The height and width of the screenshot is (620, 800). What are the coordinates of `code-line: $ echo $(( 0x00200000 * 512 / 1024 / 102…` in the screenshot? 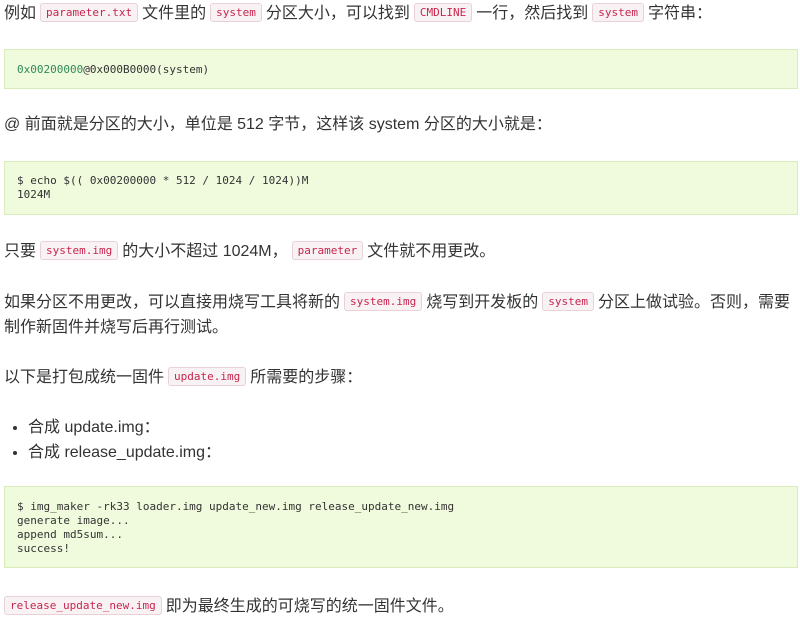 It's located at (163, 180).